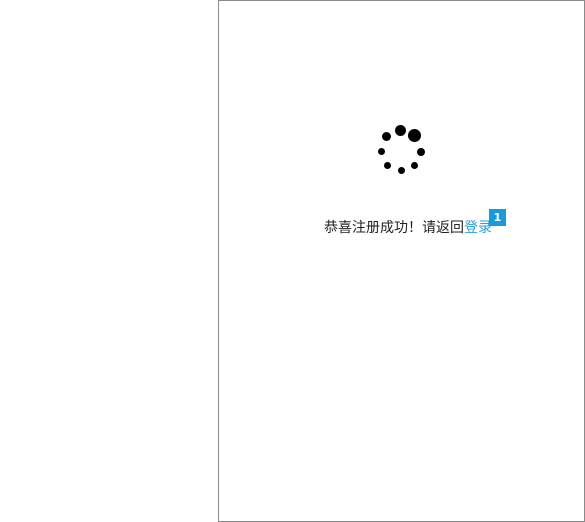 Image resolution: width=585 pixels, height=522 pixels. I want to click on login-link: 登录, so click(478, 228).